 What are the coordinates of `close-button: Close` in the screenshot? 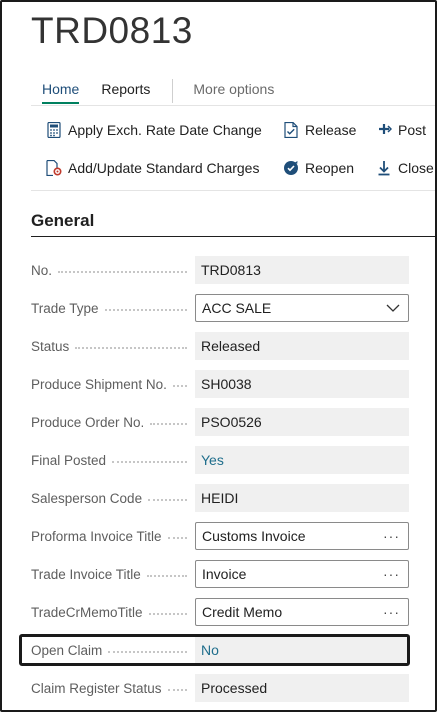 It's located at (405, 168).